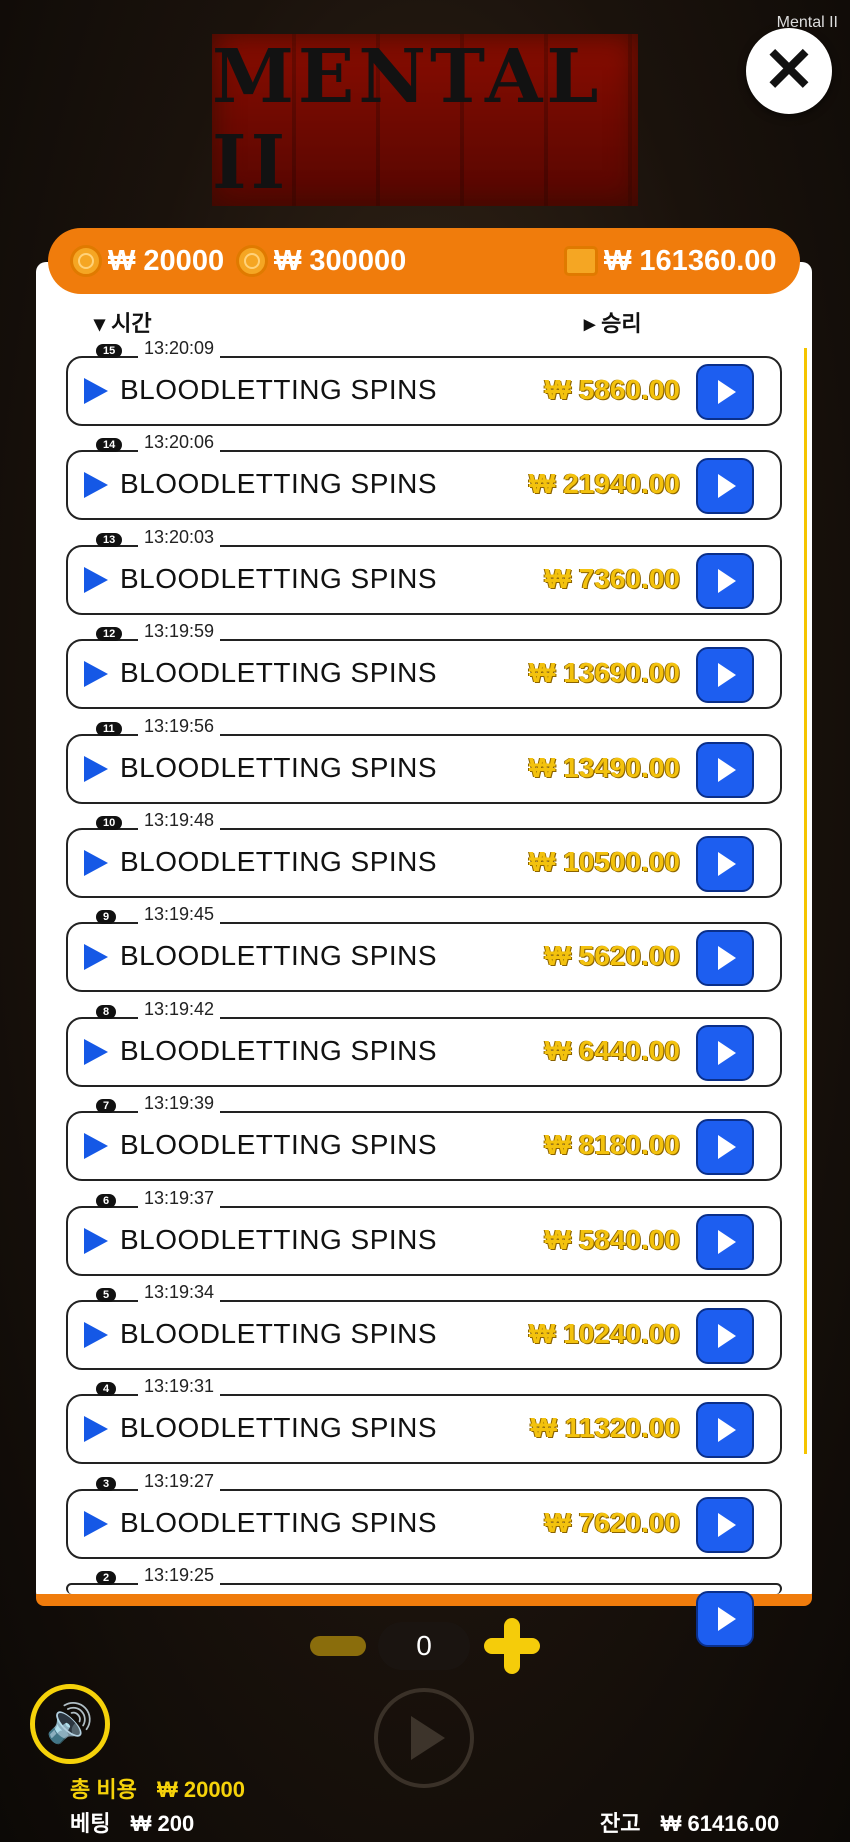 Image resolution: width=850 pixels, height=1842 pixels. What do you see at coordinates (605, 1428) in the screenshot?
I see `win-amount: ₩ 11320.00` at bounding box center [605, 1428].